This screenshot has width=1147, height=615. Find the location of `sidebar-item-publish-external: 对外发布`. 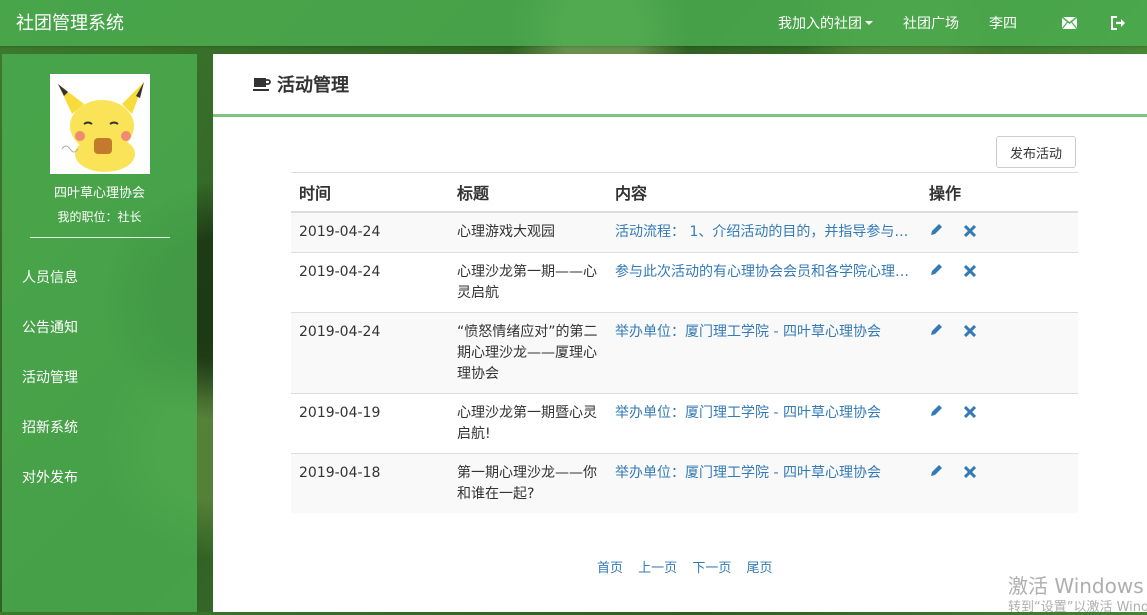

sidebar-item-publish-external: 对外发布 is located at coordinates (99, 491).